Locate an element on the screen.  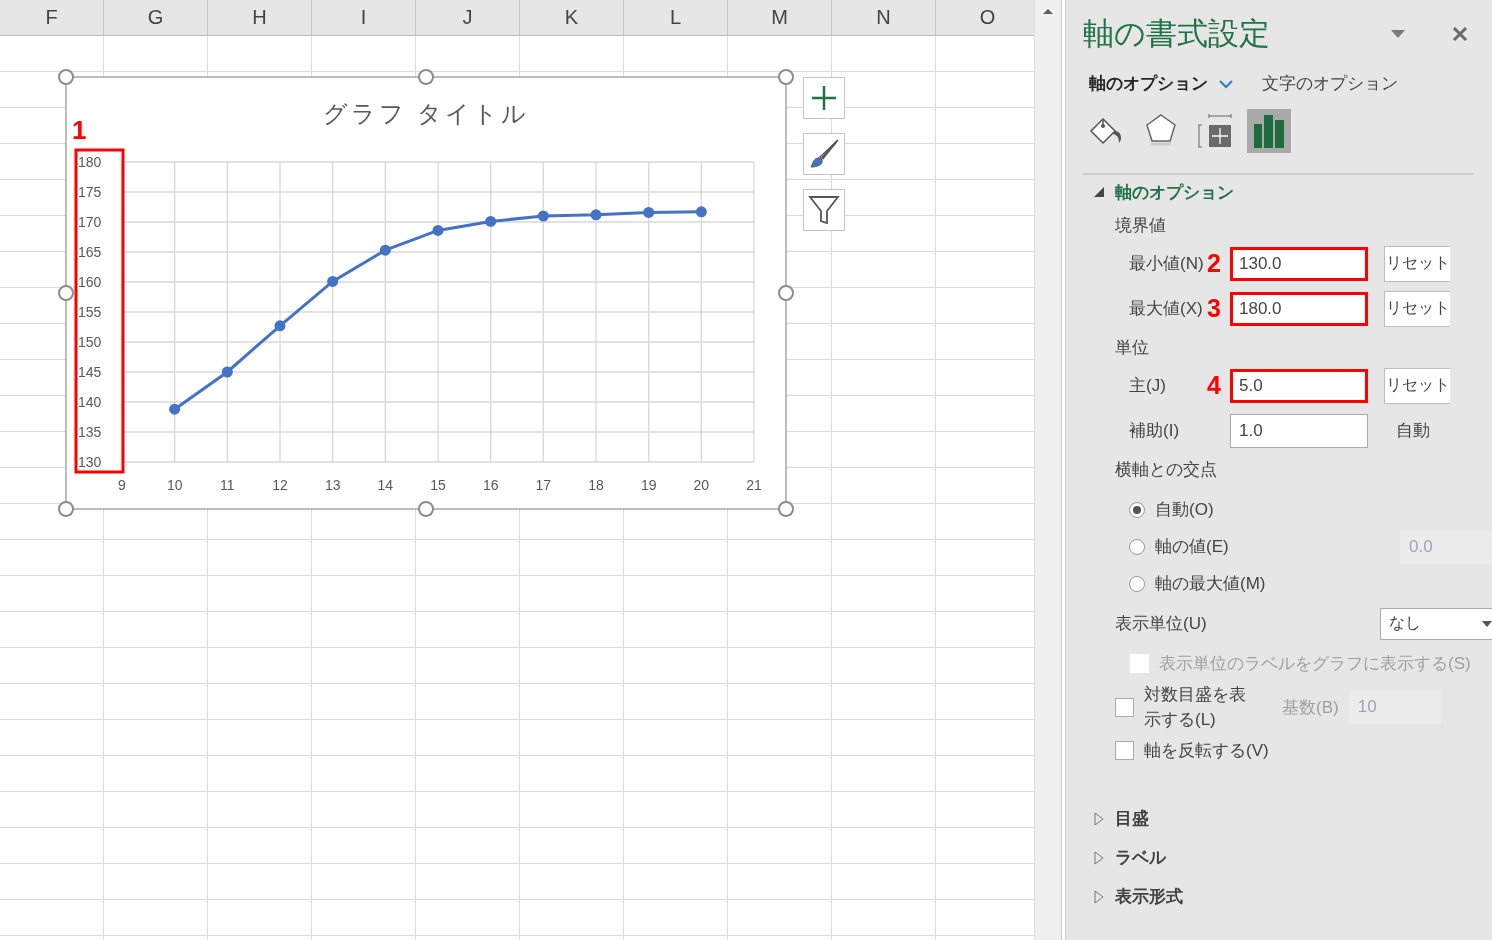
y-axis-label: 170 is located at coordinates (90, 222).